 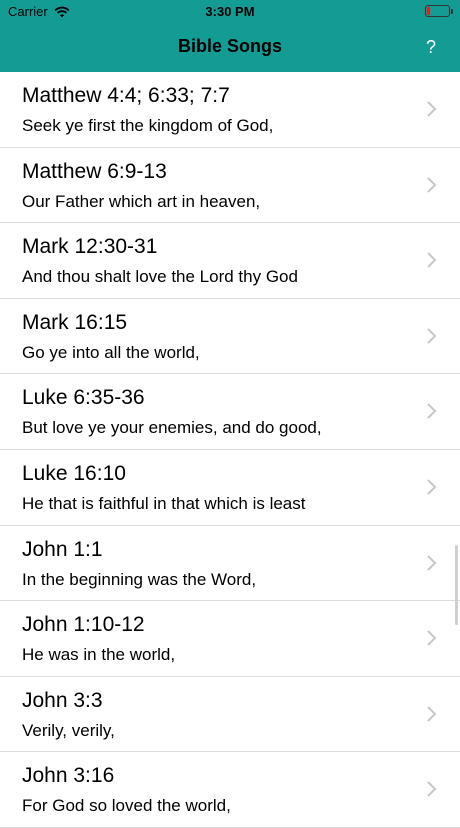 I want to click on song-verse: In the beginning was the Word,, so click(x=139, y=579).